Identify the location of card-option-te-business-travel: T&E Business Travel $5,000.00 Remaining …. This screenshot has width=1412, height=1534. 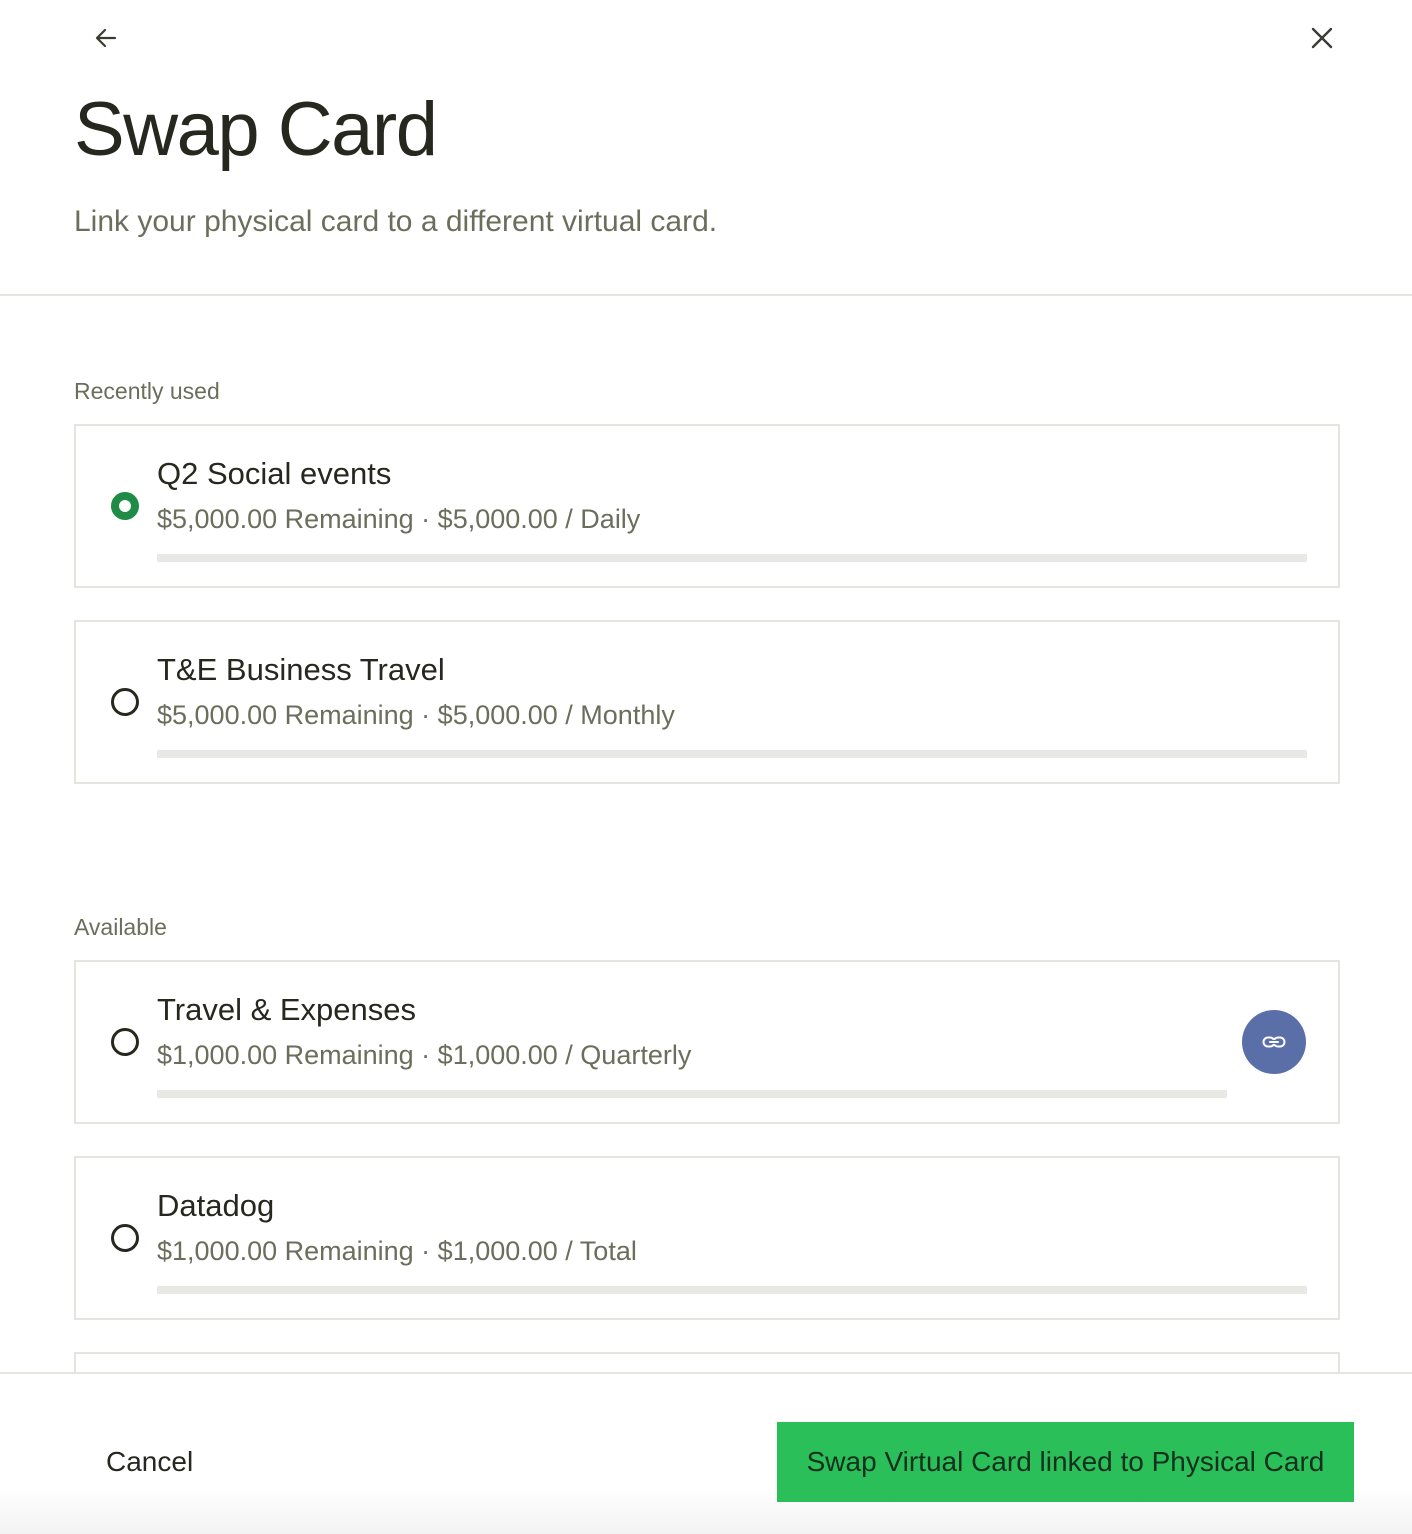
(707, 702).